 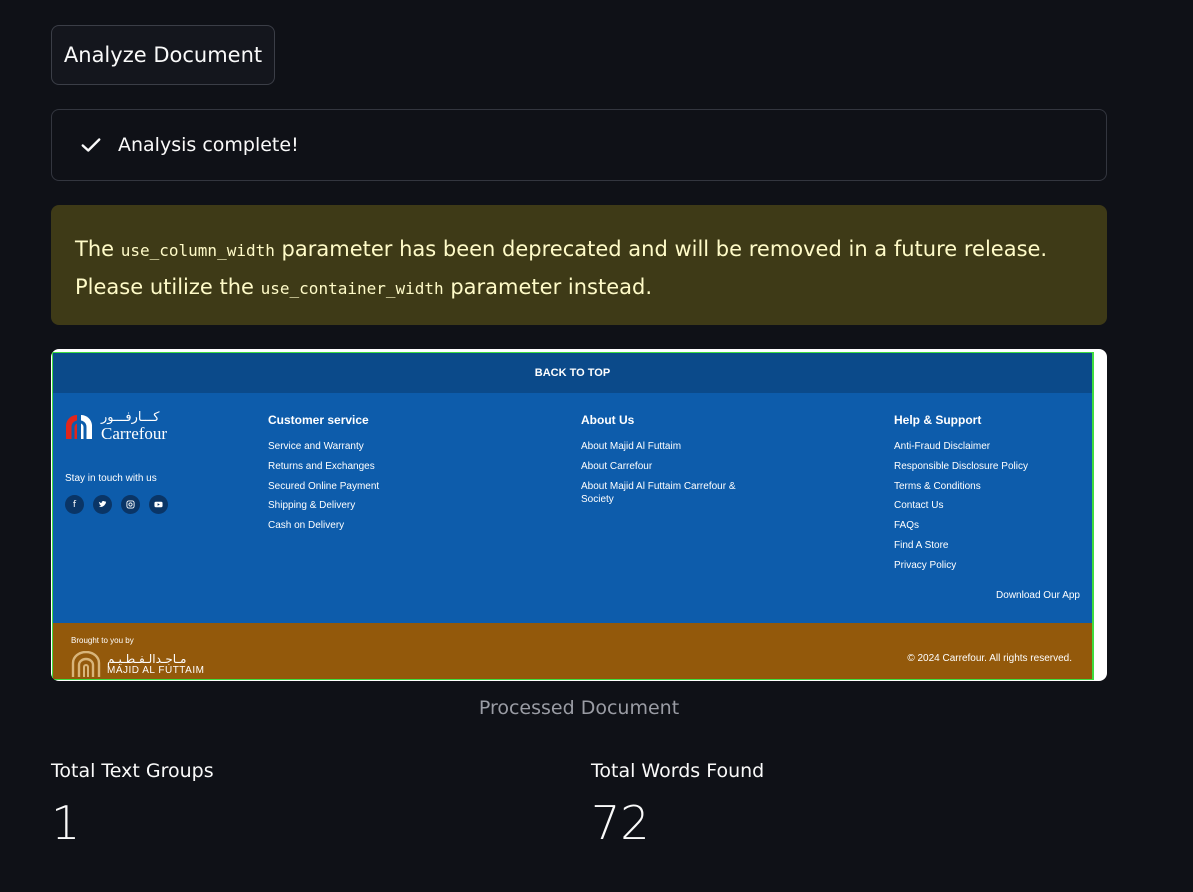 I want to click on warning-text-3: parameter instead., so click(x=548, y=287).